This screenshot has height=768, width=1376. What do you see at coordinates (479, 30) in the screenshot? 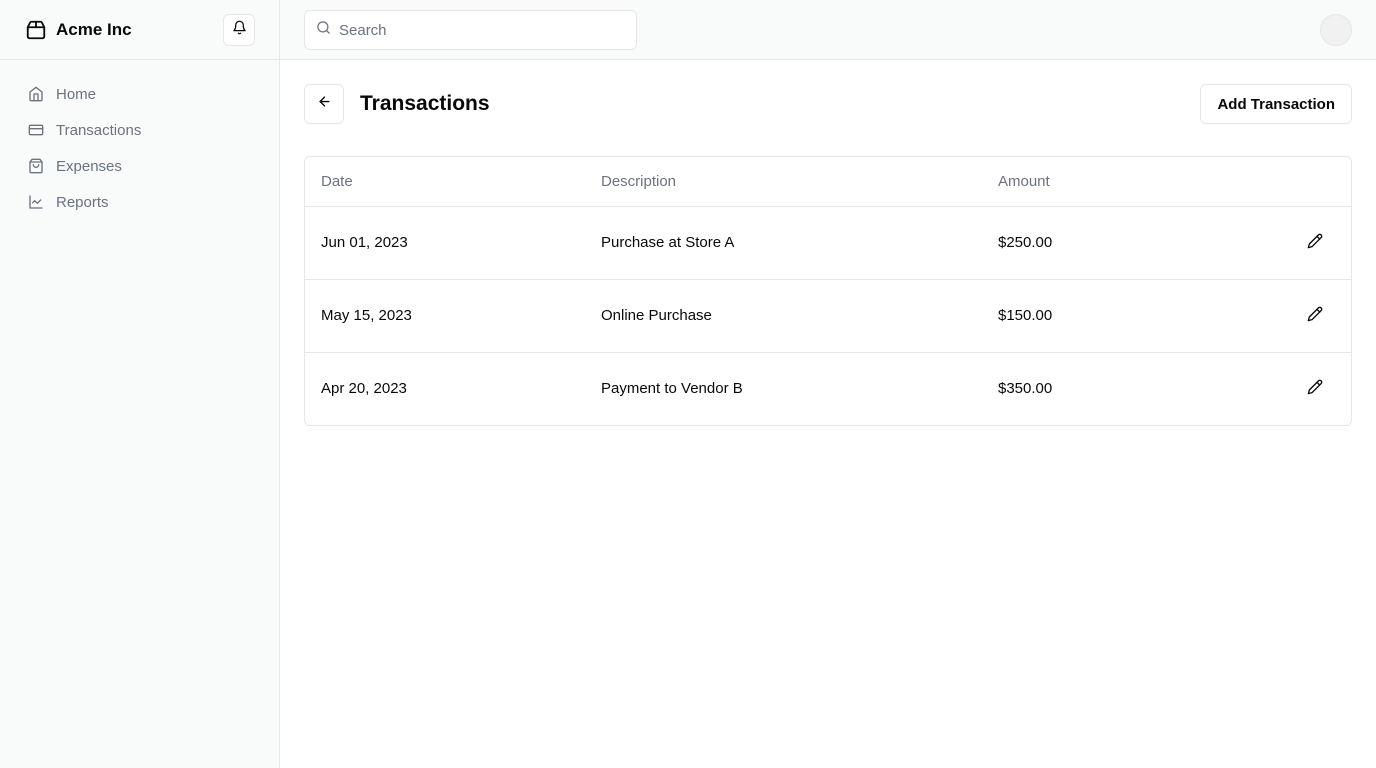
I see `search-input` at bounding box center [479, 30].